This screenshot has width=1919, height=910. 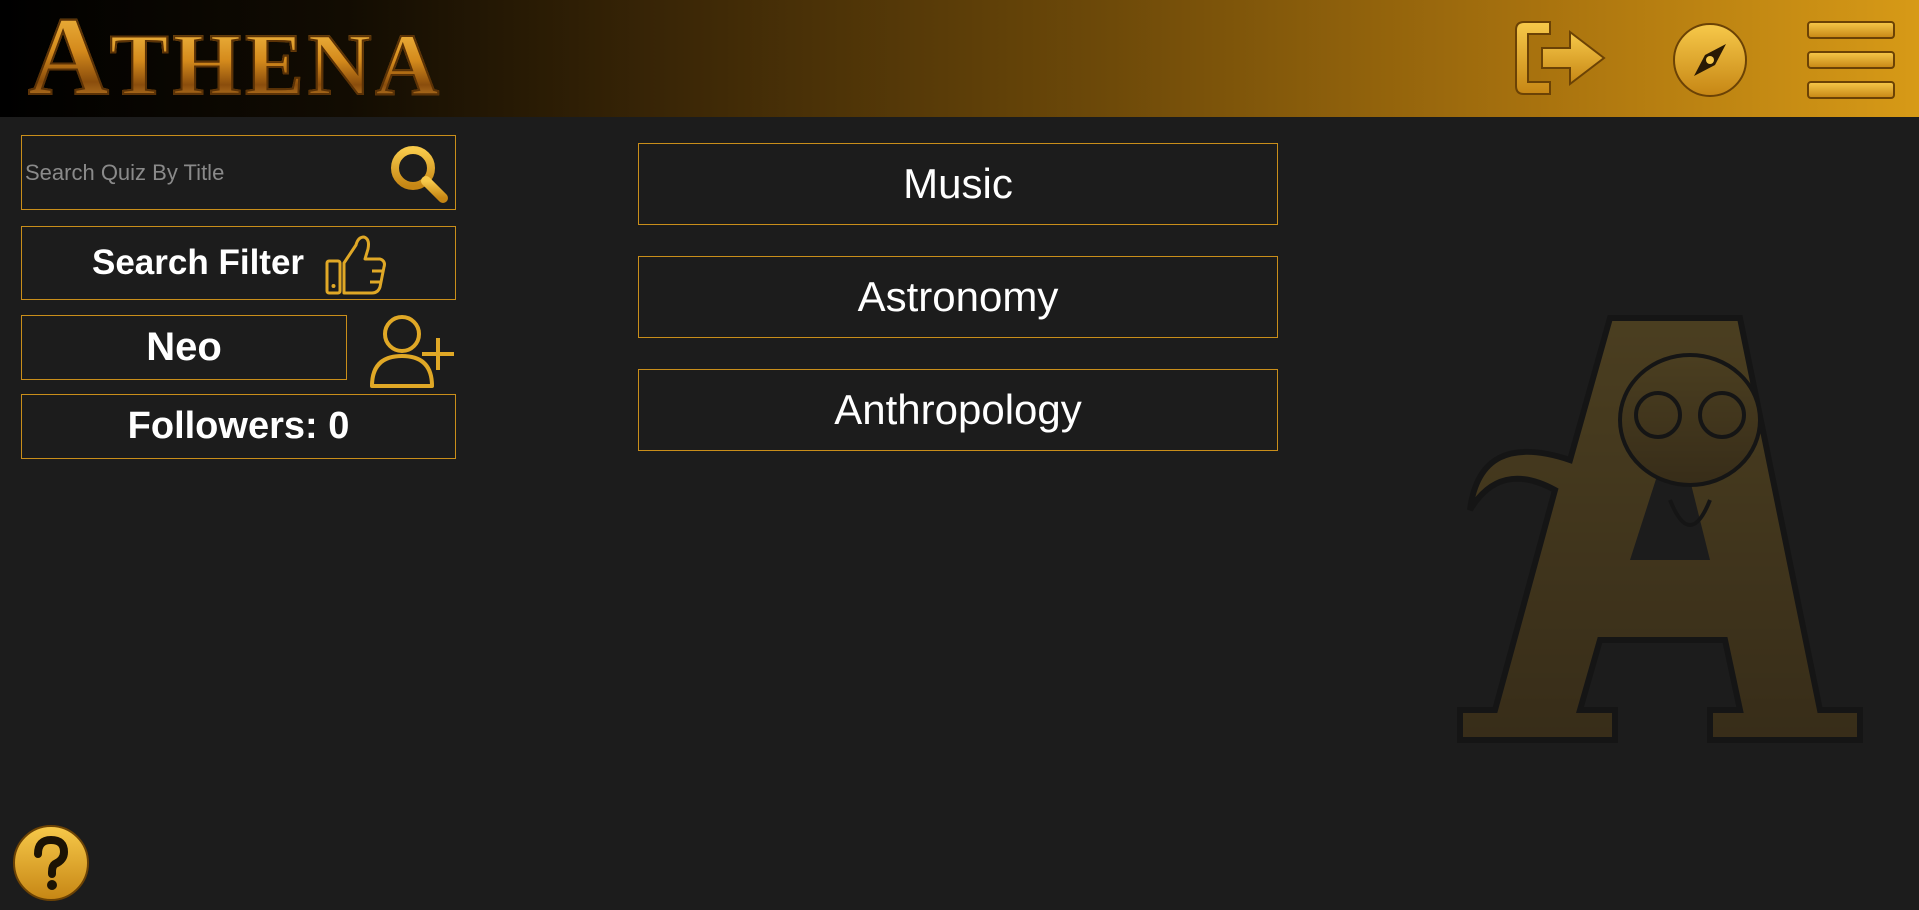 What do you see at coordinates (205, 172) in the screenshot?
I see `search-input` at bounding box center [205, 172].